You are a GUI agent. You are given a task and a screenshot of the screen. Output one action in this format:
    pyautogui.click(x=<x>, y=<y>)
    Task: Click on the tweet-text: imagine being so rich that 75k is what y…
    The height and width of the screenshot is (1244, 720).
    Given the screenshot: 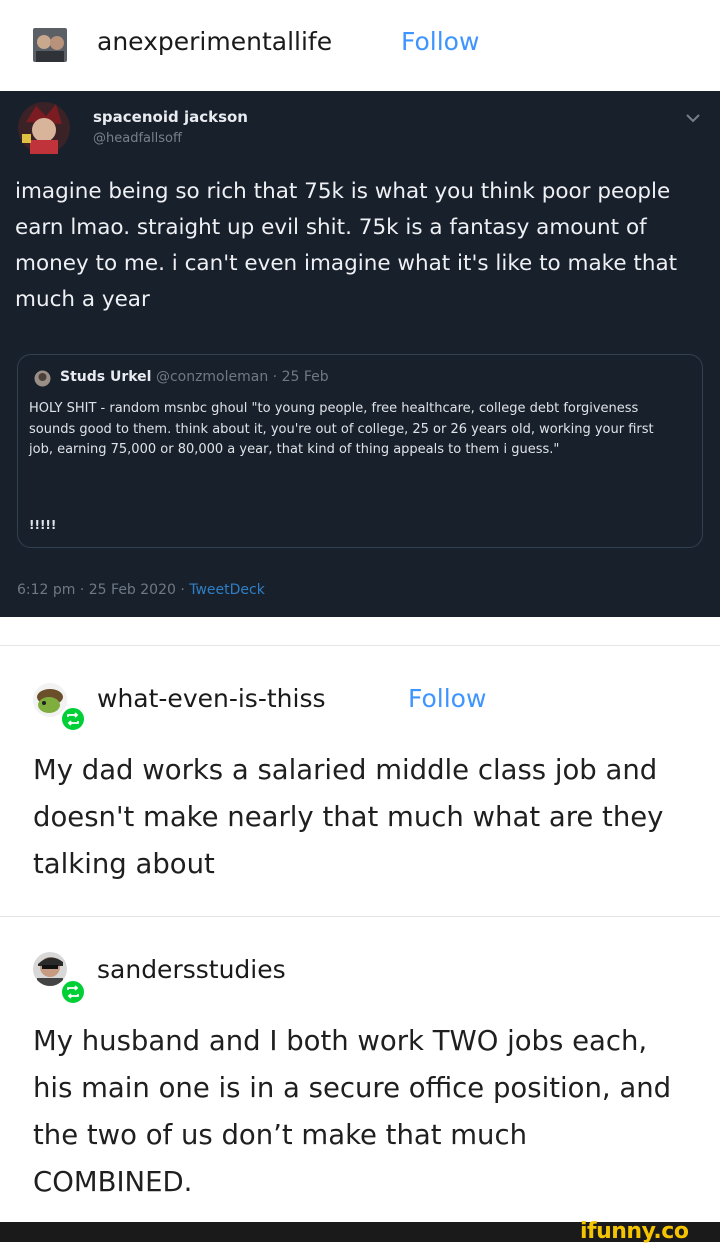 What is the action you would take?
    pyautogui.click(x=346, y=245)
    